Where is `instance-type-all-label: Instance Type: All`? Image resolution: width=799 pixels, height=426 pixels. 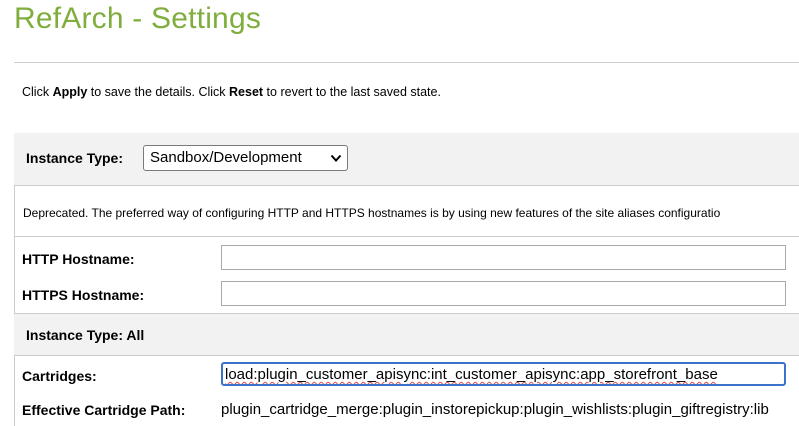
instance-type-all-label: Instance Type: All is located at coordinates (85, 335).